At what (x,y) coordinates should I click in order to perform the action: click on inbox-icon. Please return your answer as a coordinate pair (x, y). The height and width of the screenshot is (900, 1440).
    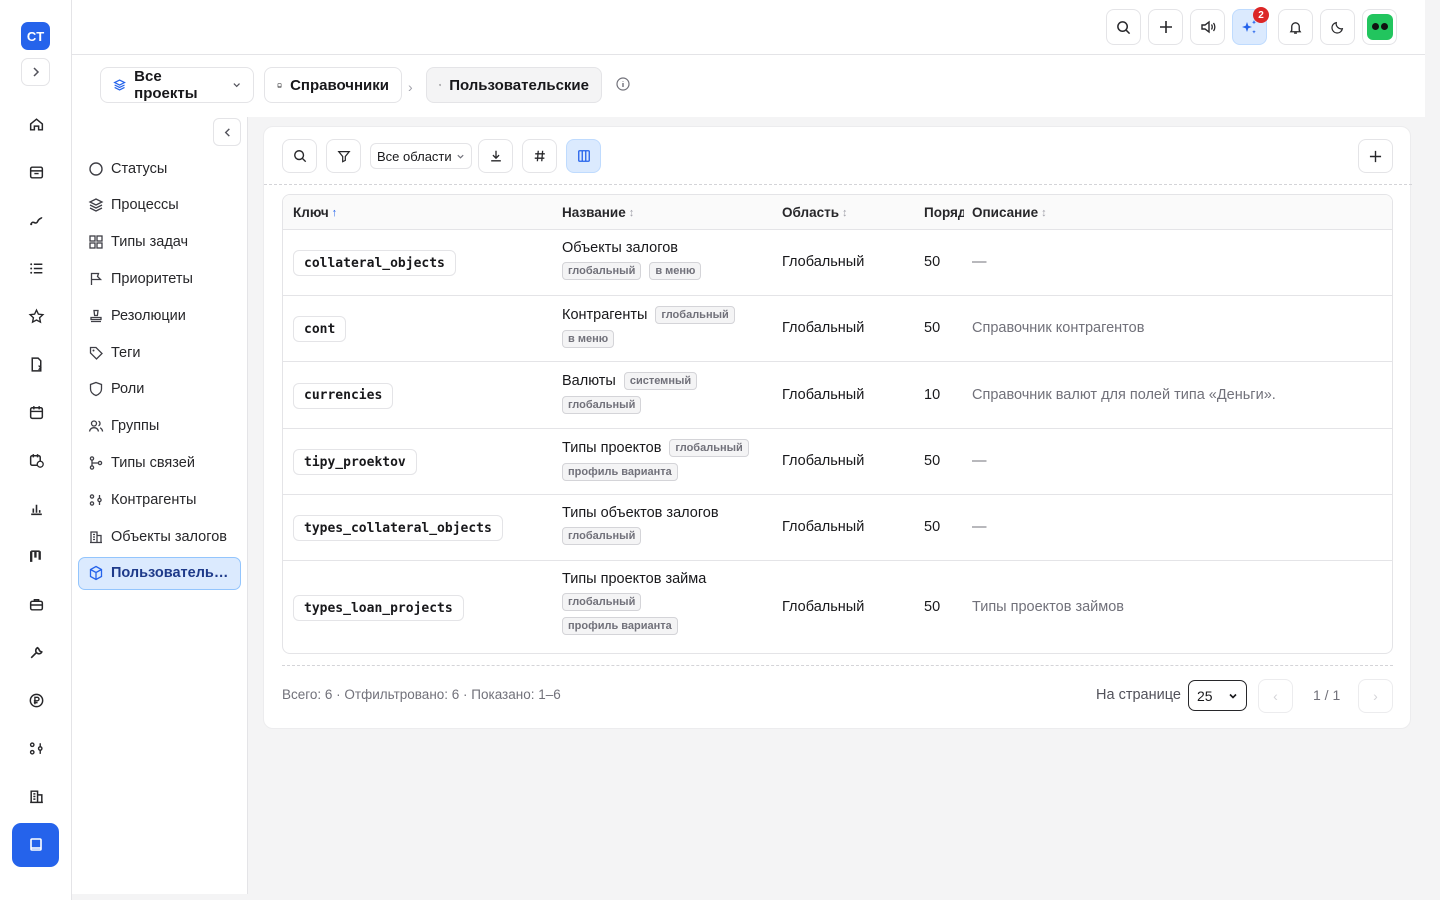
    Looking at the image, I should click on (36, 172).